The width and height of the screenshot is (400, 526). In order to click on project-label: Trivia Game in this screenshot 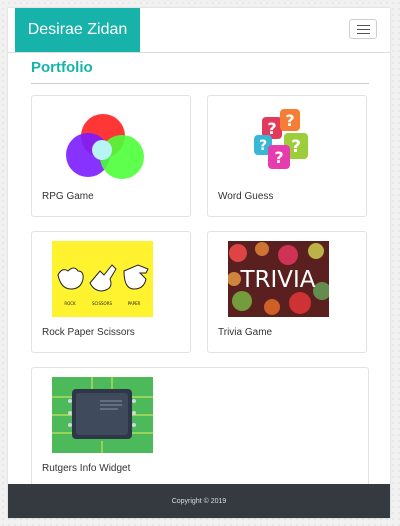, I will do `click(245, 332)`.